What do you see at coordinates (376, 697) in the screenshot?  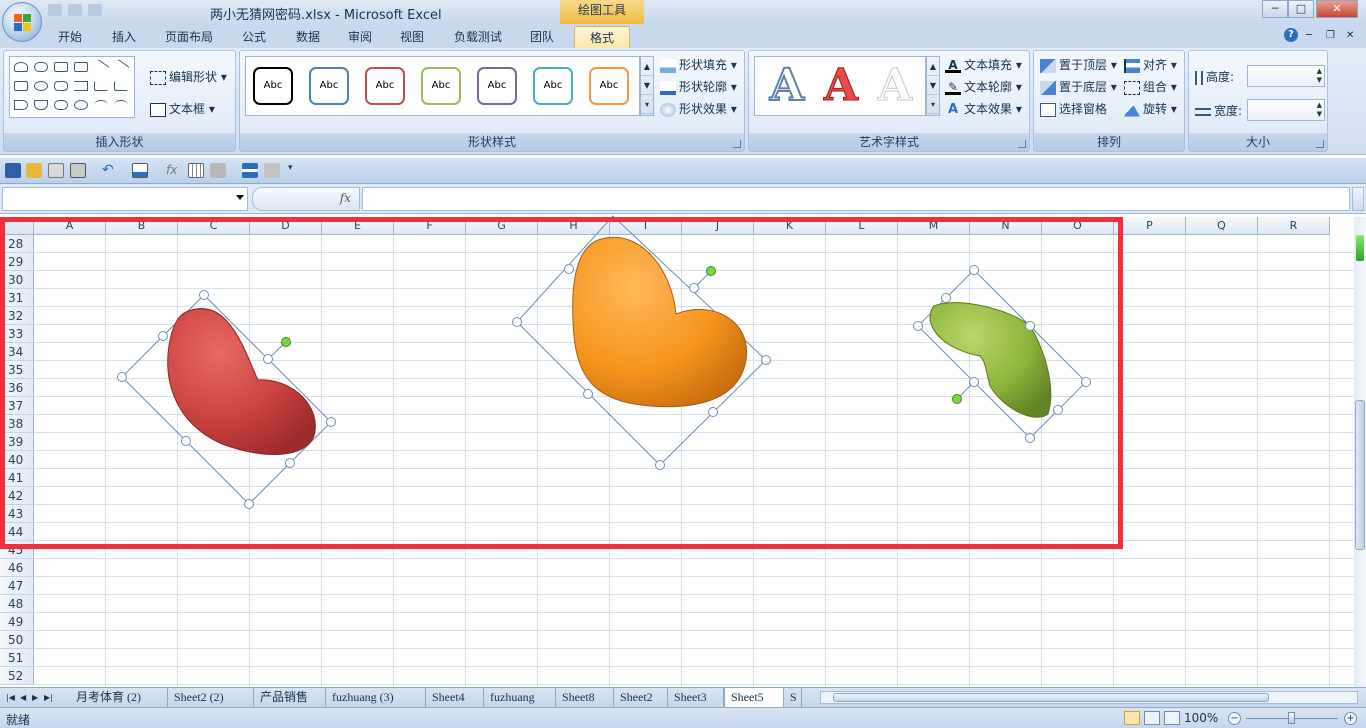 I see `sheet-tab: fuzhuang (3)` at bounding box center [376, 697].